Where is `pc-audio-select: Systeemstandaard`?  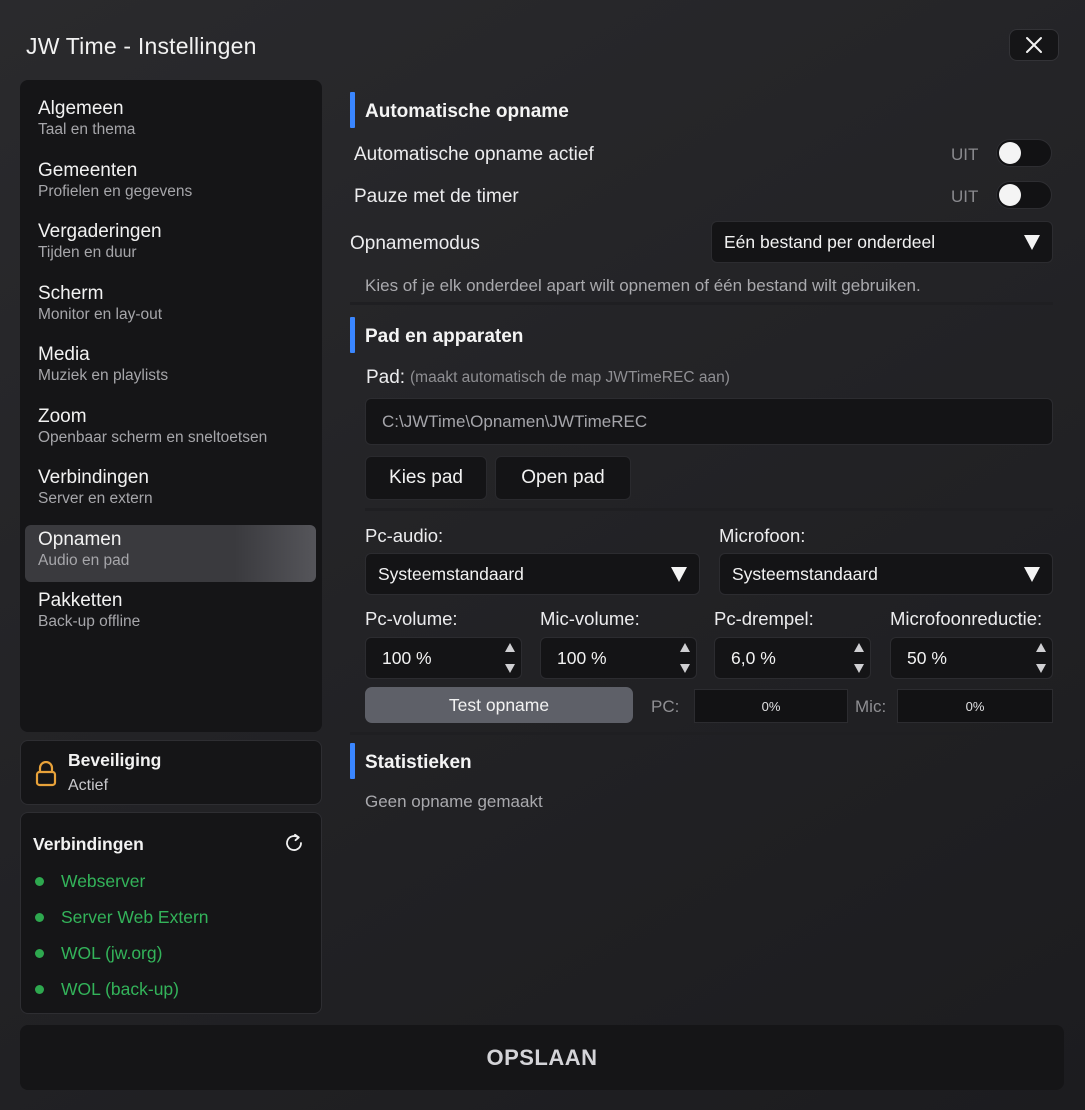 pc-audio-select: Systeemstandaard is located at coordinates (532, 574).